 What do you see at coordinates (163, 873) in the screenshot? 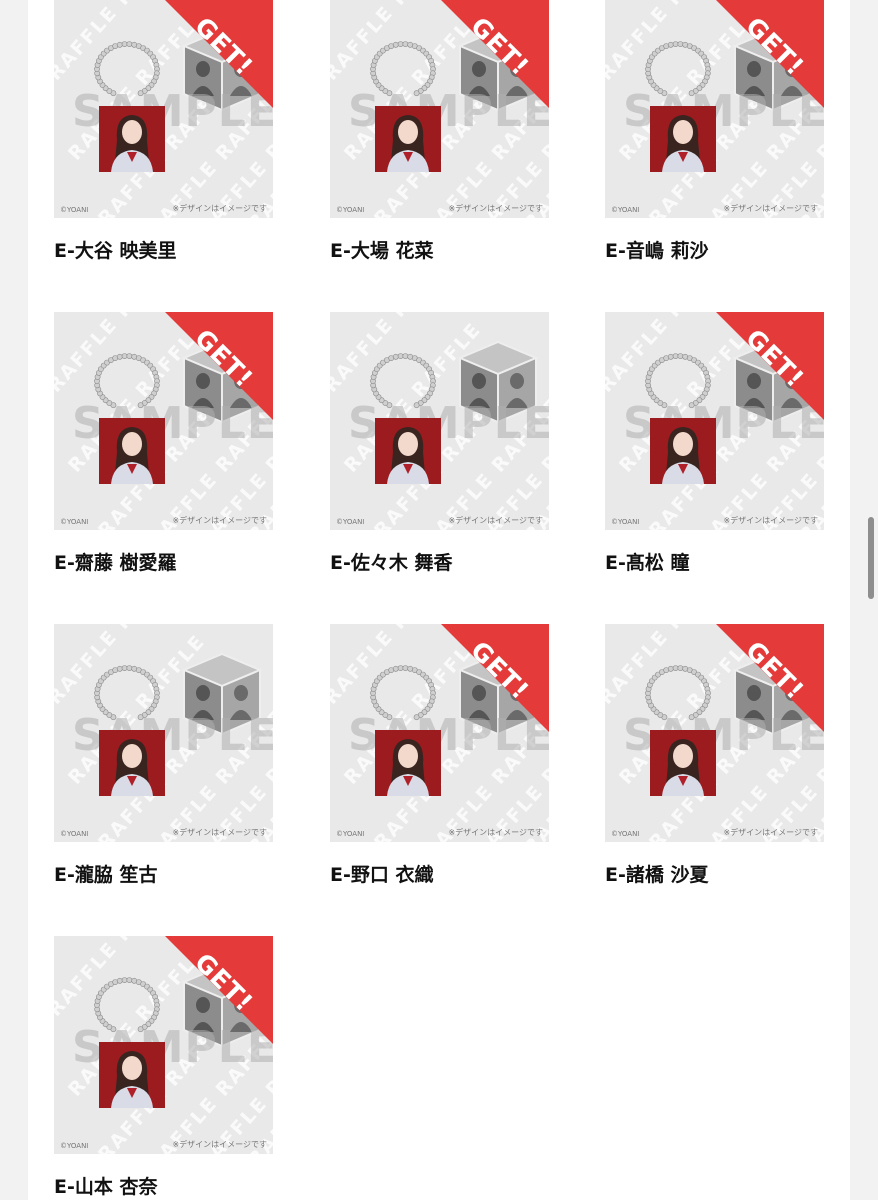
I see `product-name: E-瀧脇 笙古` at bounding box center [163, 873].